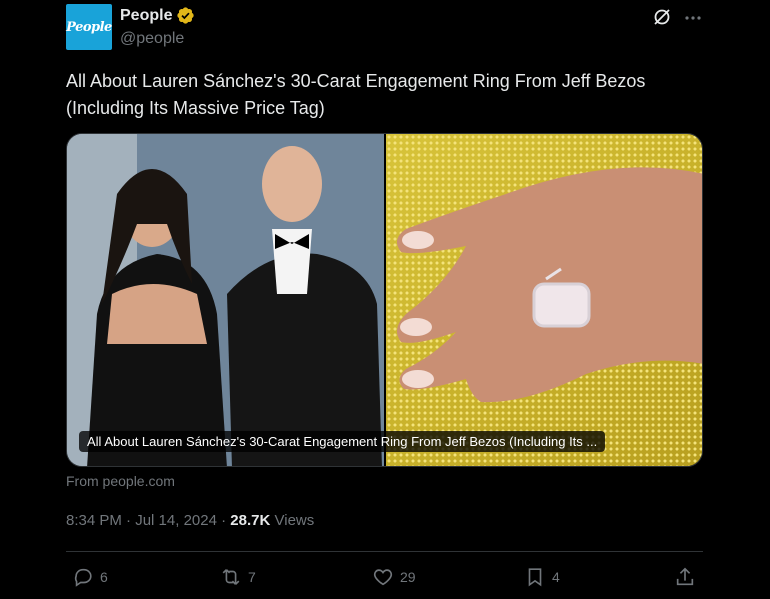  Describe the element at coordinates (83, 577) in the screenshot. I see `reply-icon` at that location.